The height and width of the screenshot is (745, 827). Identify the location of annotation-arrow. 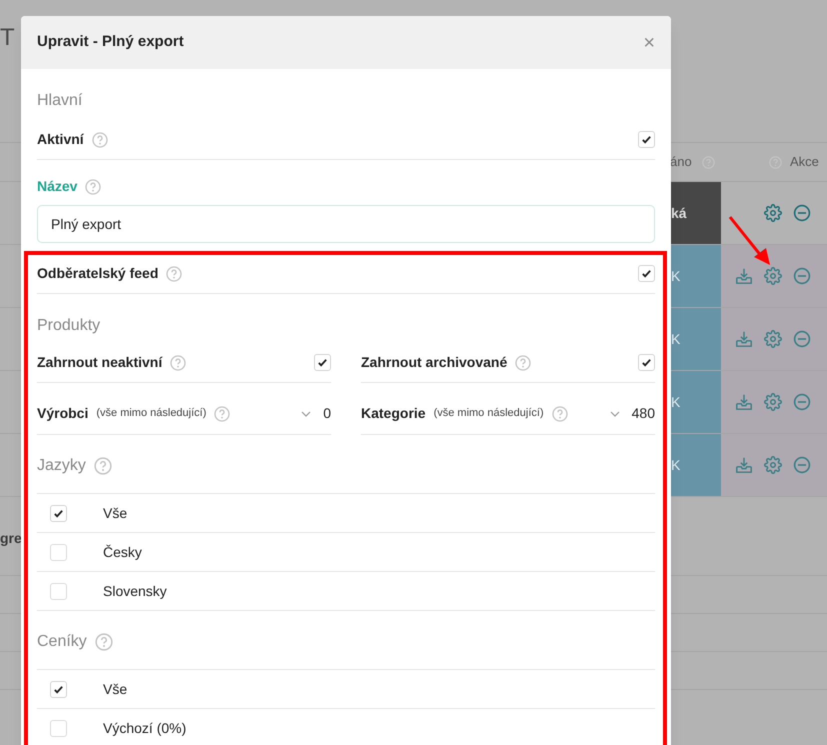
(750, 241).